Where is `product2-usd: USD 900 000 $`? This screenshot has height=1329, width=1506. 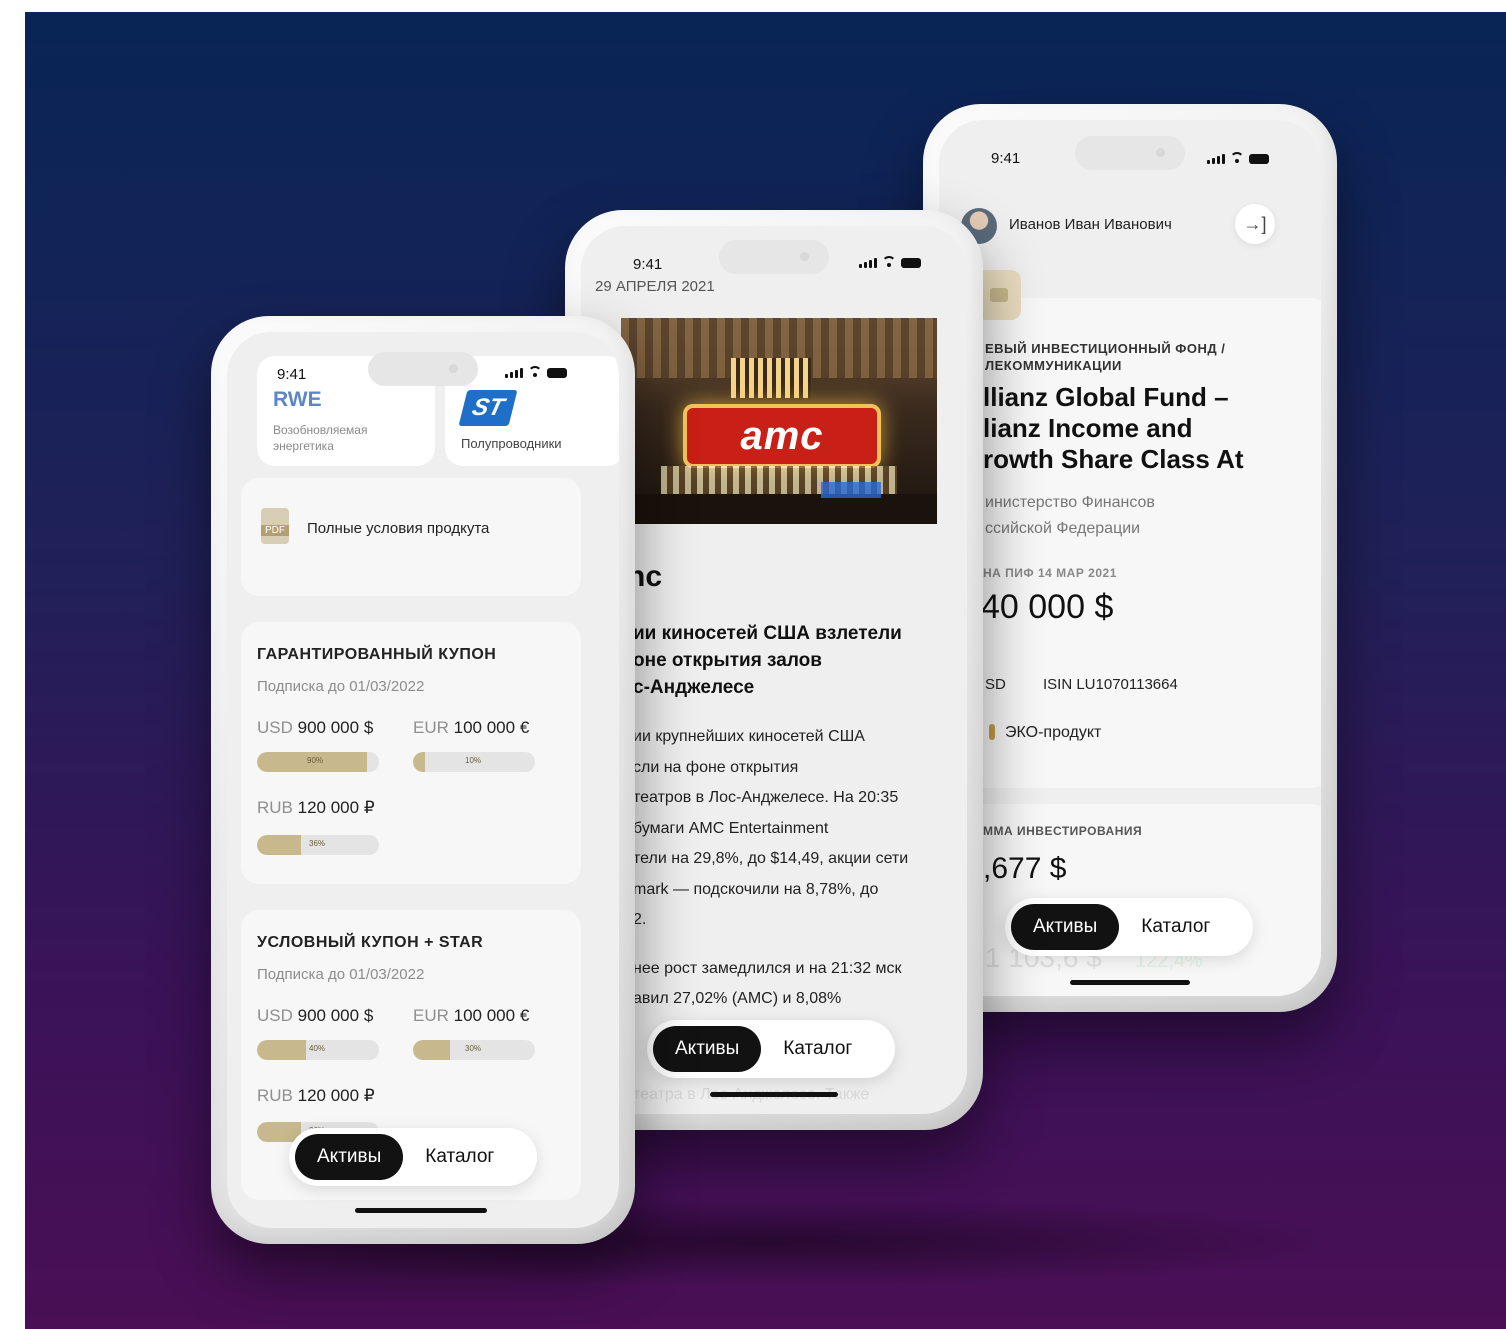
product2-usd: USD 900 000 $ is located at coordinates (315, 1015).